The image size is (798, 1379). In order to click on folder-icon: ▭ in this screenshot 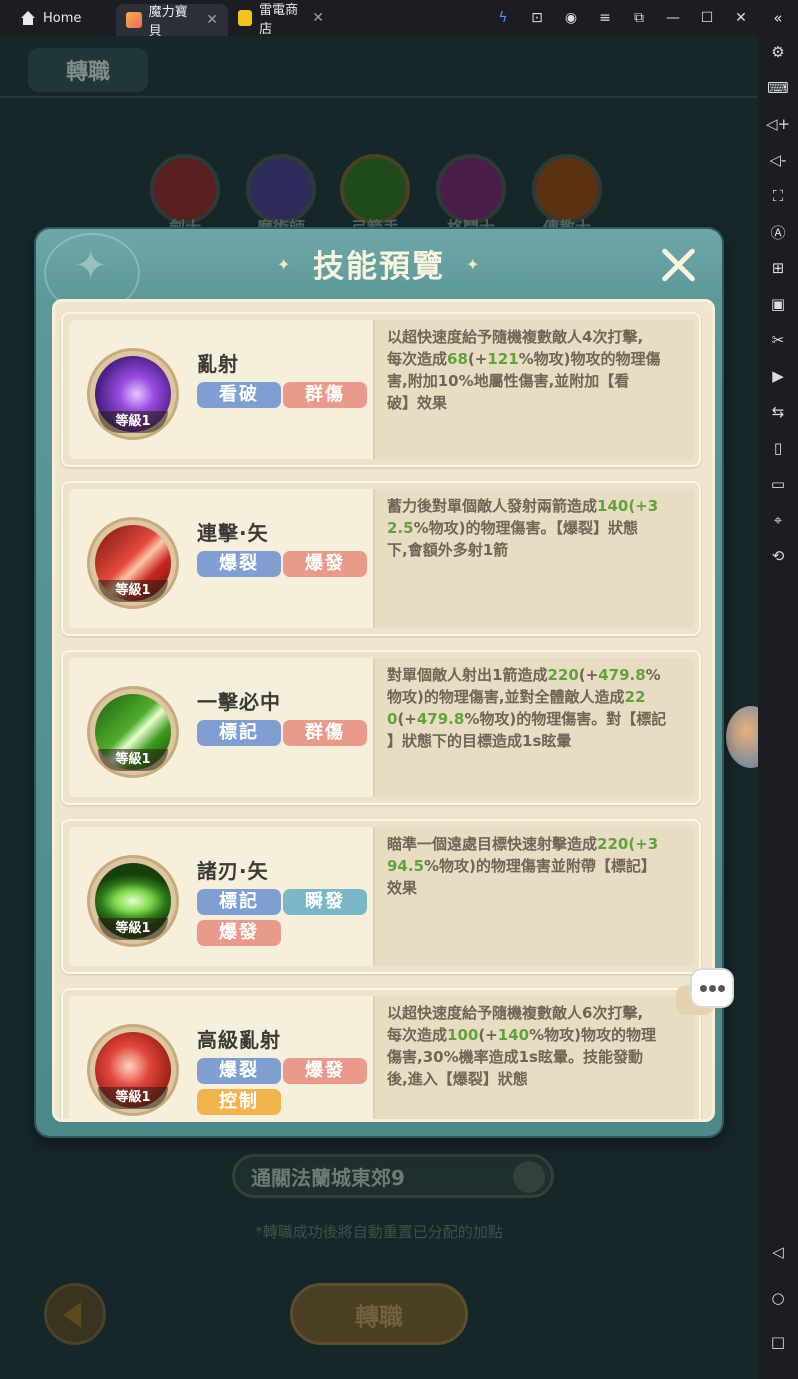, I will do `click(778, 484)`.